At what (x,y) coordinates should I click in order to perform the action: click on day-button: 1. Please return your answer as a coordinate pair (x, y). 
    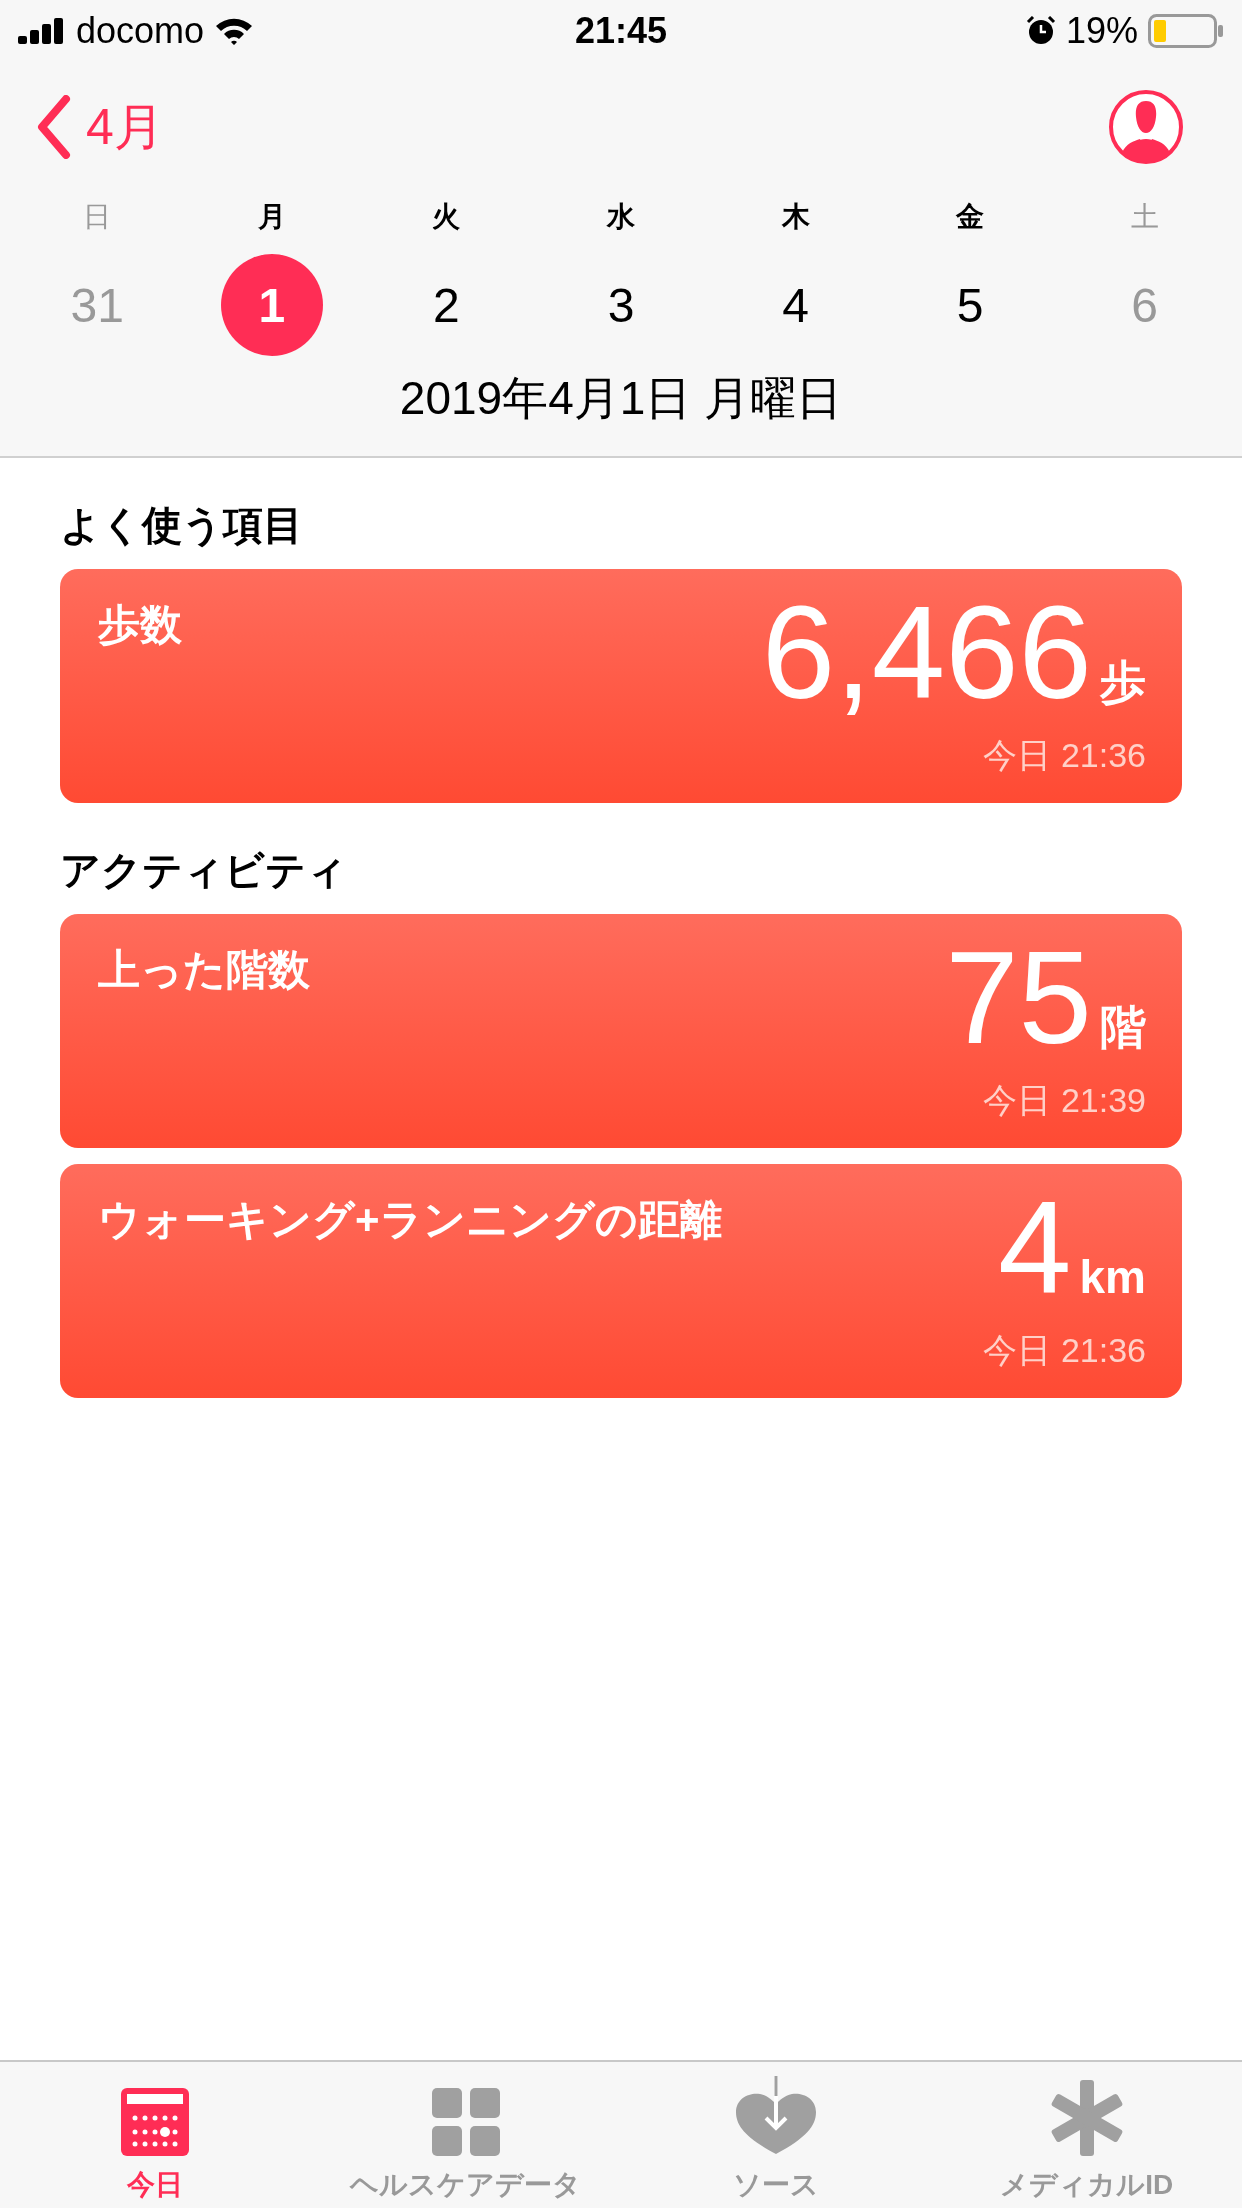
    Looking at the image, I should click on (271, 305).